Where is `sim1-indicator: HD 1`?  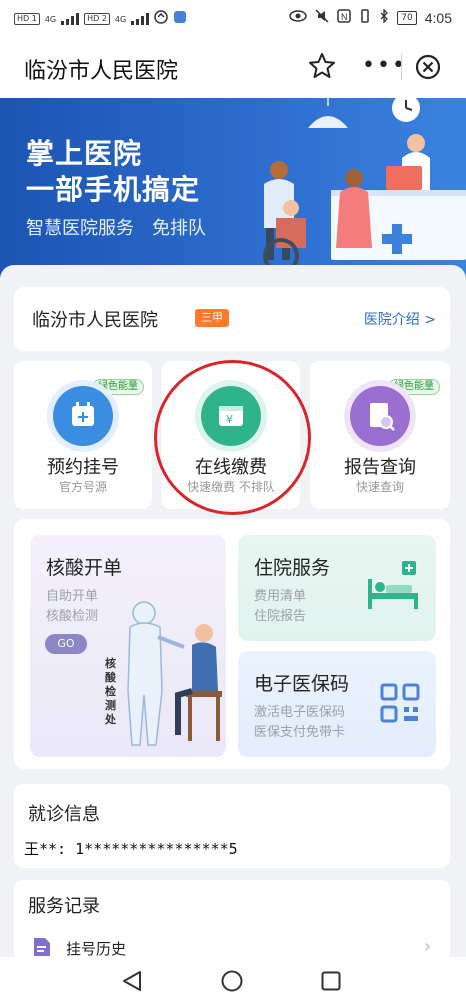
sim1-indicator: HD 1 is located at coordinates (27, 19).